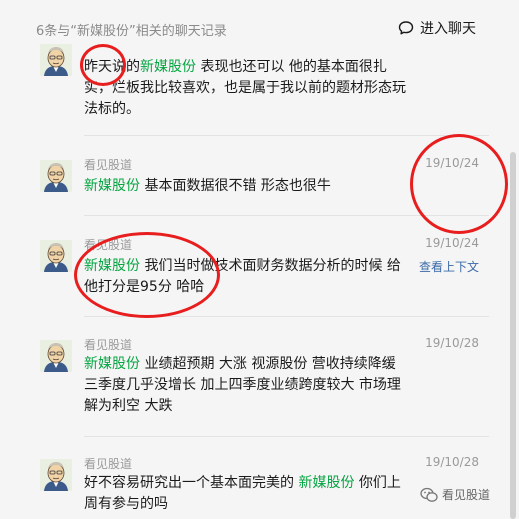  Describe the element at coordinates (242, 493) in the screenshot. I see `message-text: 好不容易研究出一个基本面完美的 新媒股份 你们上周有参与的吗` at that location.